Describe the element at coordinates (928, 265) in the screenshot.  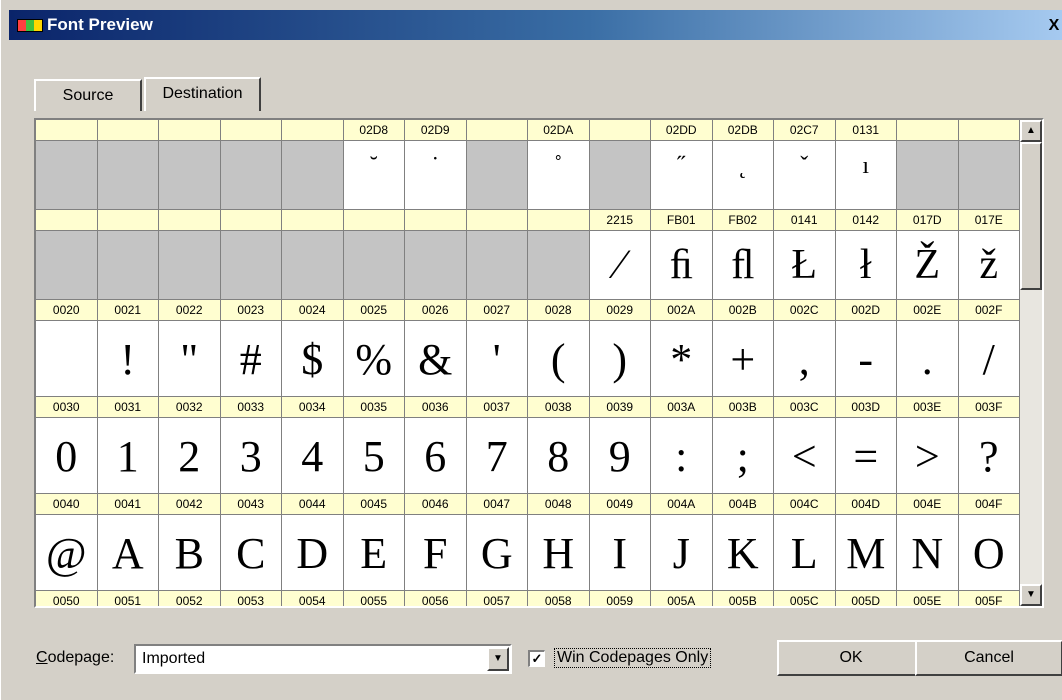
I see `glyph-cell: Ž` at that location.